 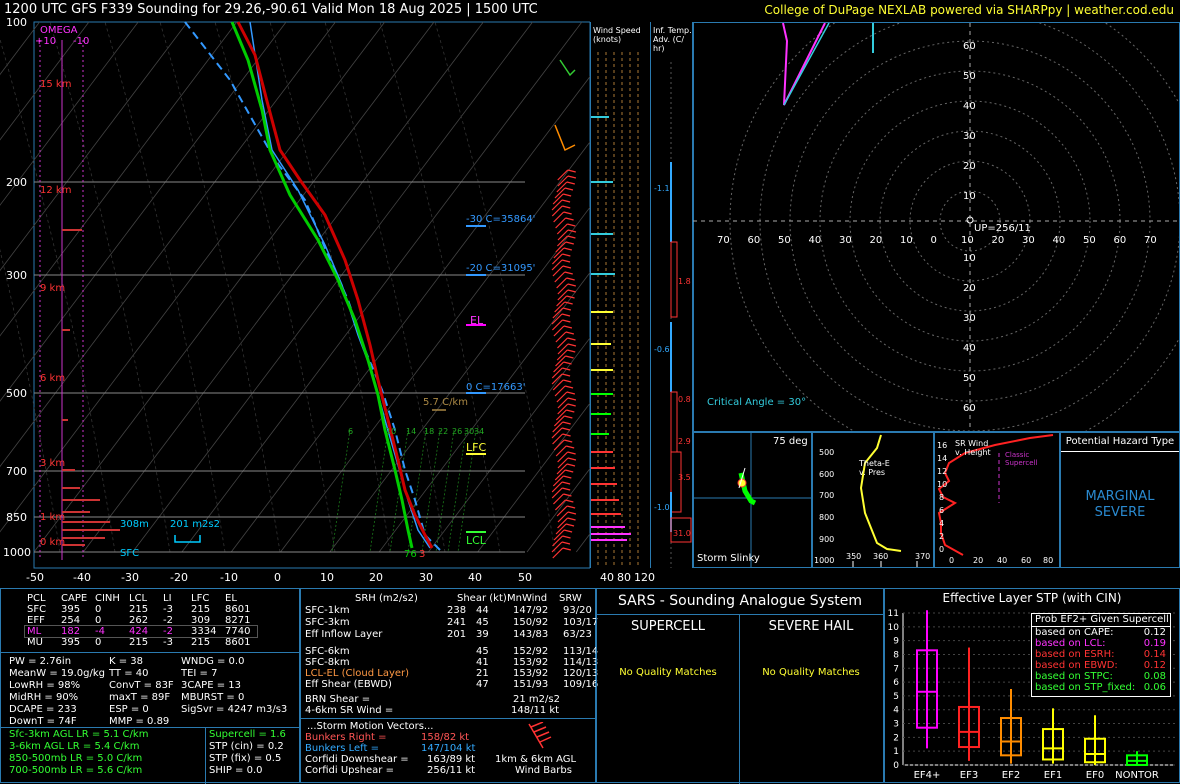 What do you see at coordinates (617, 30) in the screenshot?
I see `wind-speed-title: Wind Speed` at bounding box center [617, 30].